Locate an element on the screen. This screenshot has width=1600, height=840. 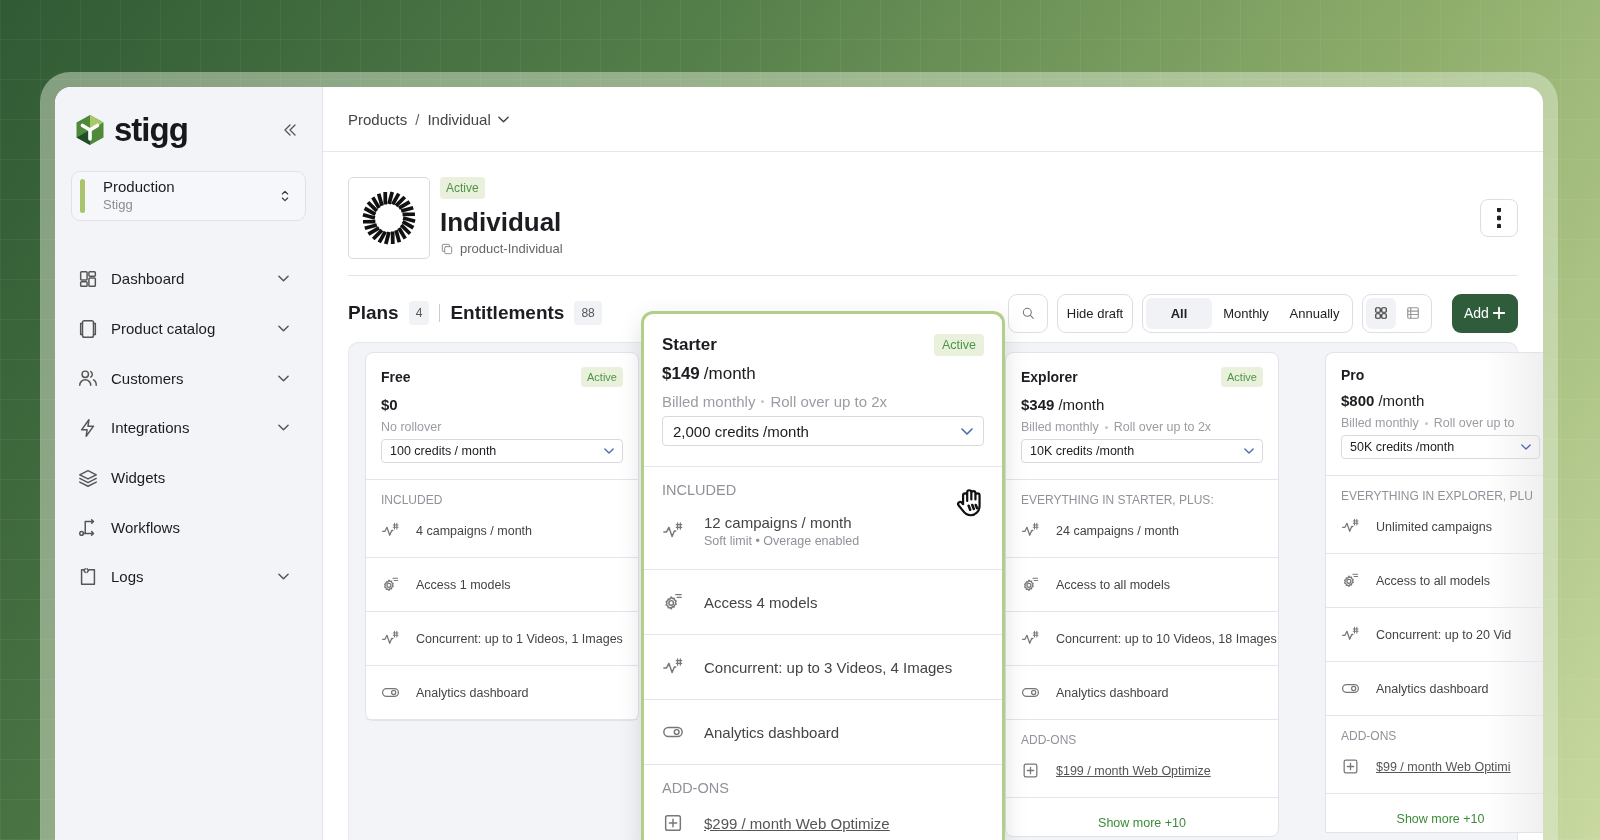
plan-price: $0 is located at coordinates (389, 404).